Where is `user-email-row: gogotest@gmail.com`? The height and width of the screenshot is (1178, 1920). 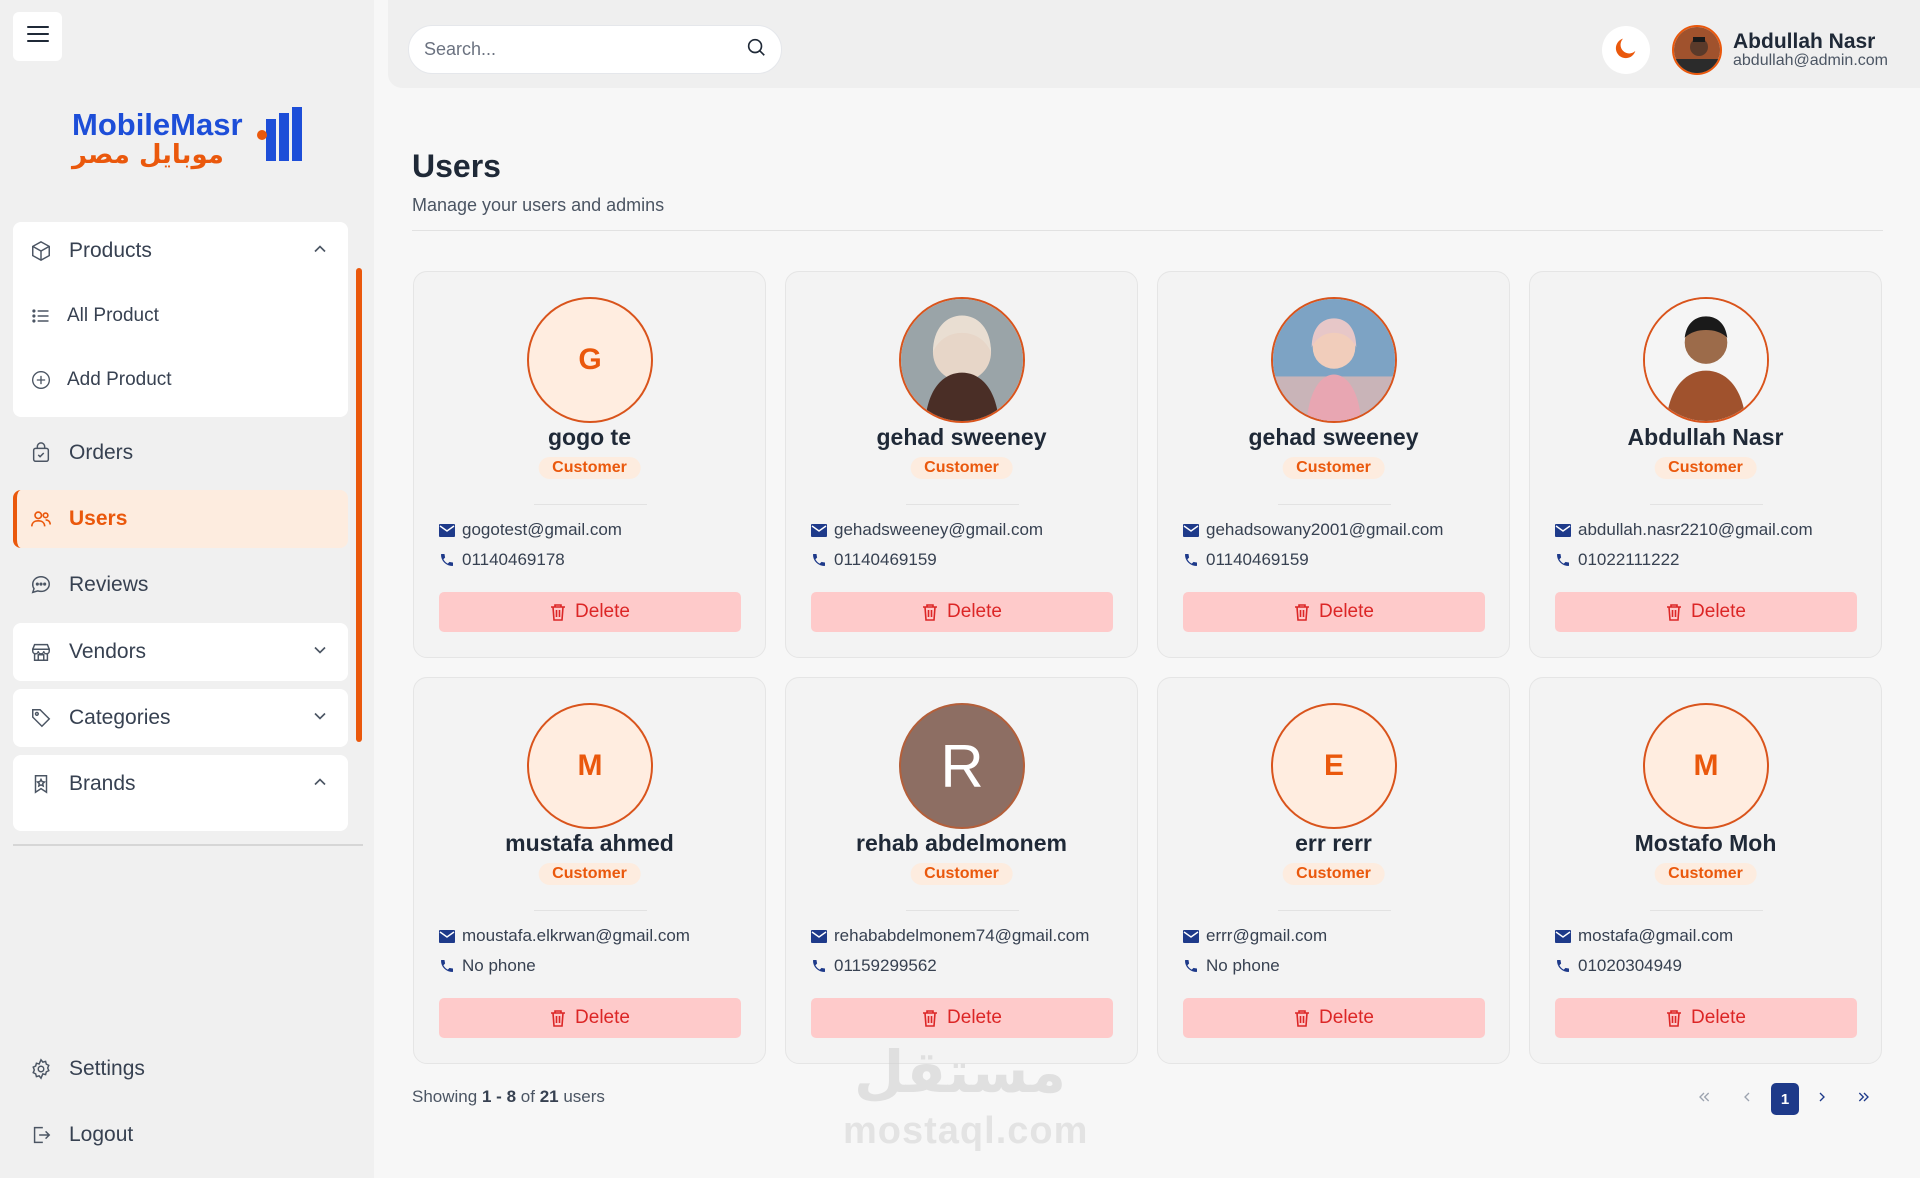 user-email-row: gogotest@gmail.com is located at coordinates (530, 530).